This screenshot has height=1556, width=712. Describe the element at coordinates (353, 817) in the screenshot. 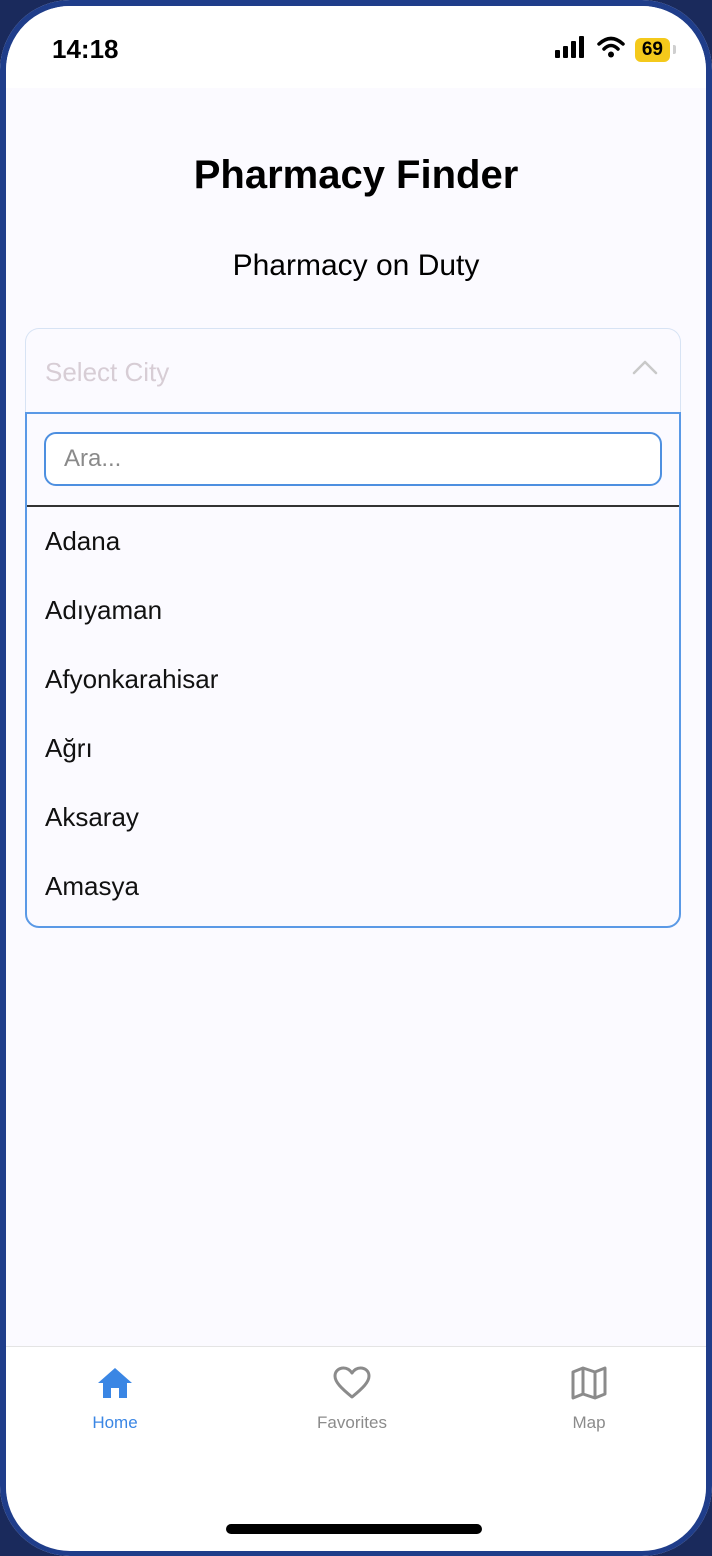

I see `list-item: Aksaray` at that location.